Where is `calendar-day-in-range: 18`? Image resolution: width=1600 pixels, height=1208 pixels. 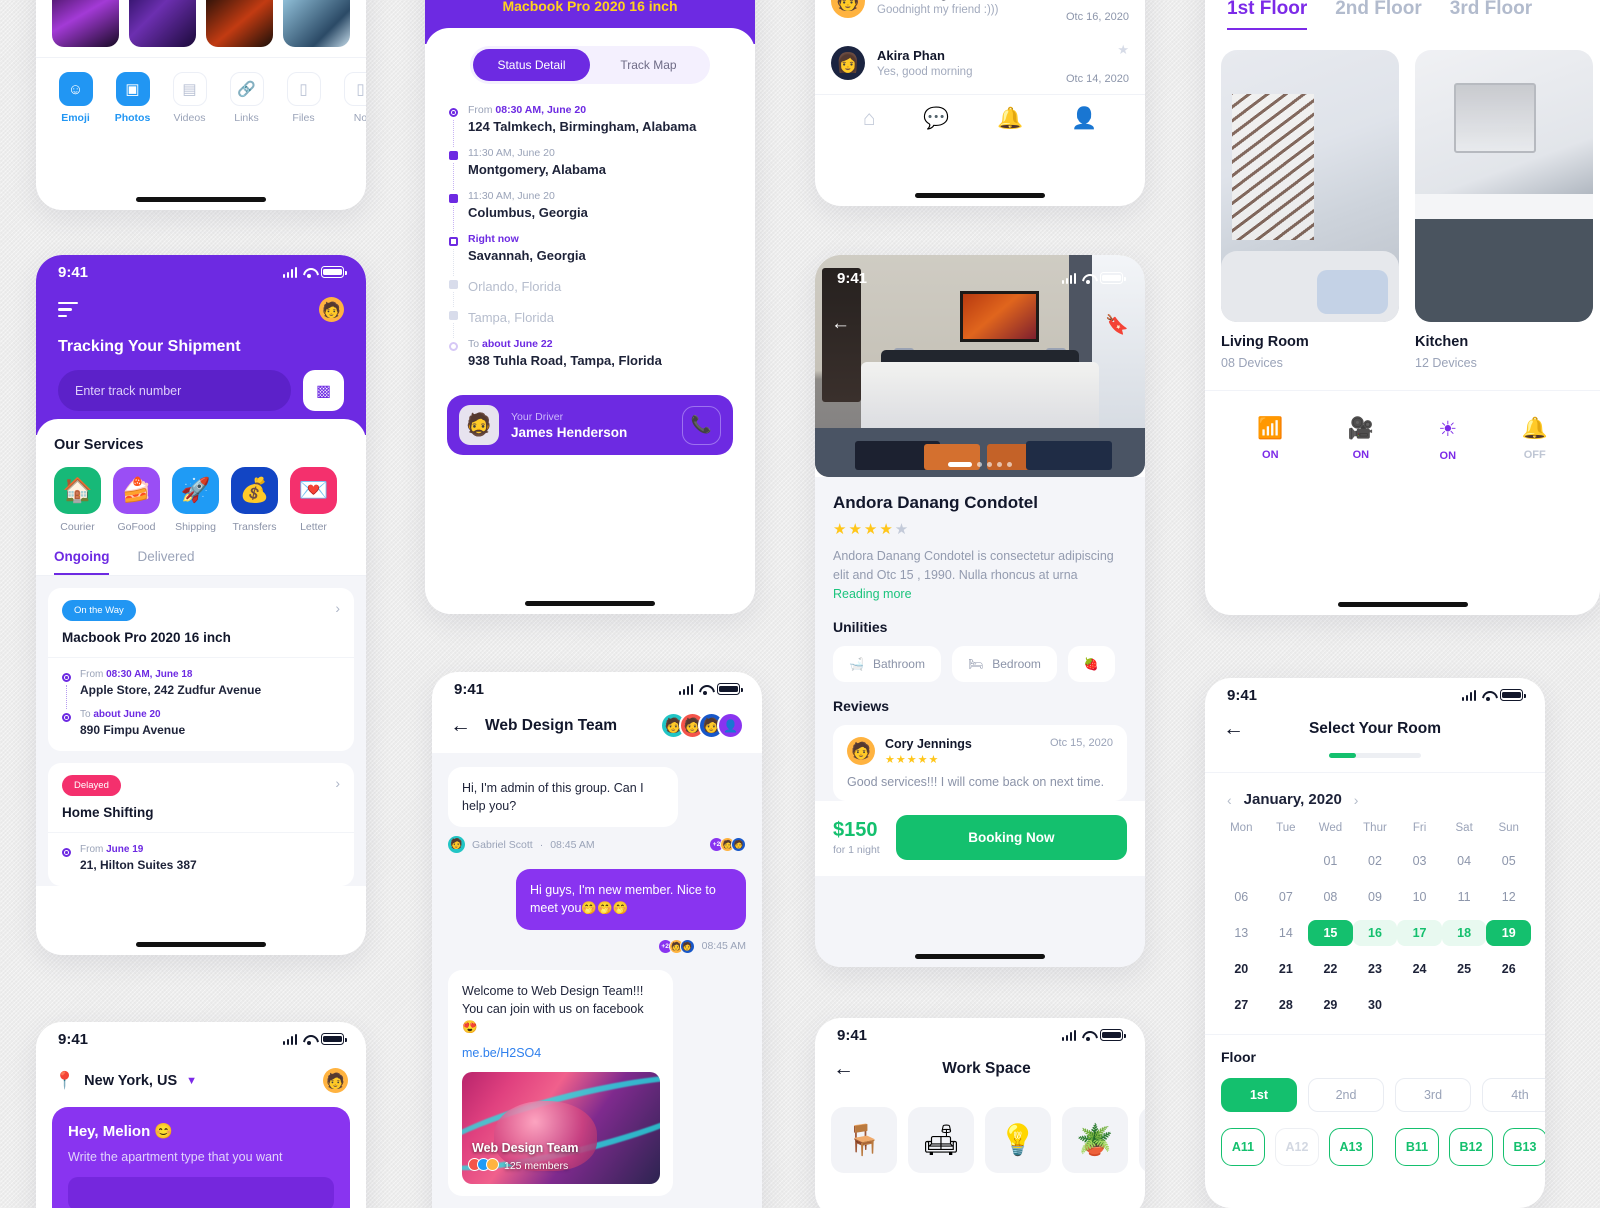 calendar-day-in-range: 18 is located at coordinates (1464, 933).